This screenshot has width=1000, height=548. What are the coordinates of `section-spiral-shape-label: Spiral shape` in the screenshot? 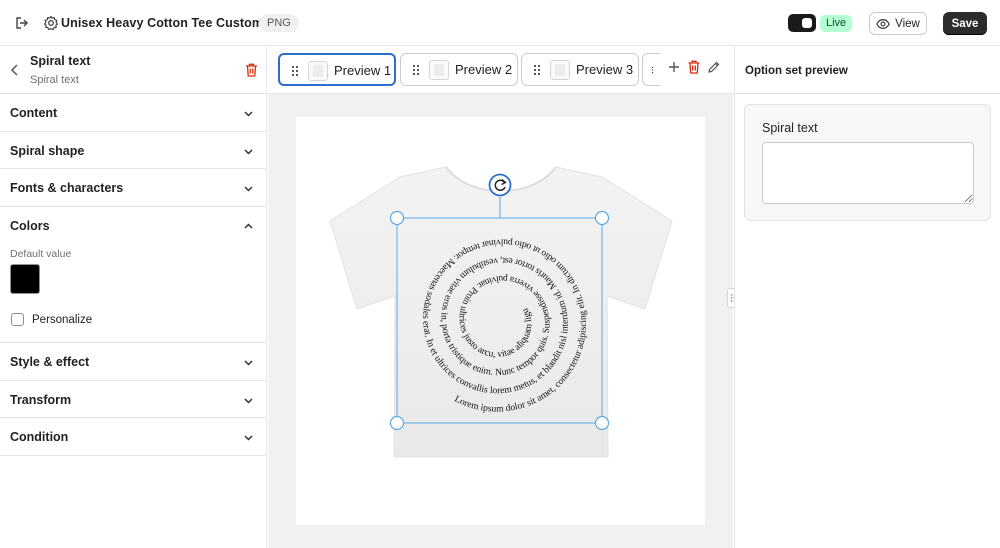 It's located at (47, 150).